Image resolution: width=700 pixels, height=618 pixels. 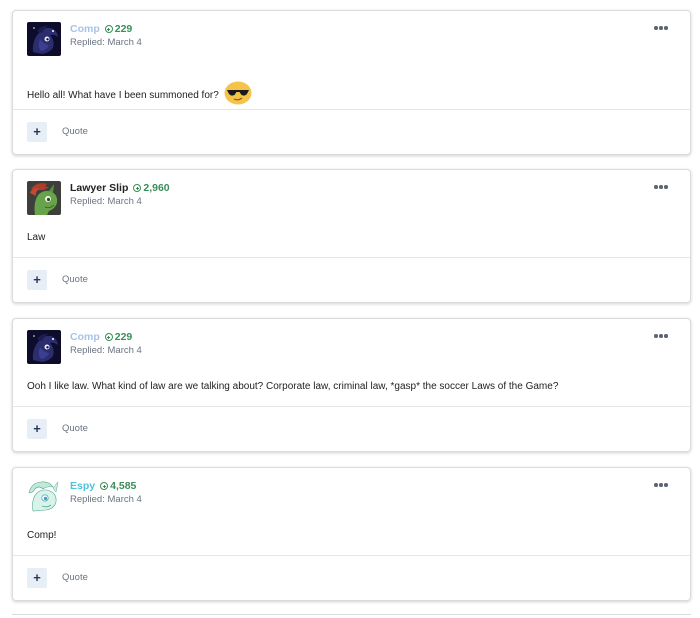 I want to click on post-body: Law, so click(x=351, y=238).